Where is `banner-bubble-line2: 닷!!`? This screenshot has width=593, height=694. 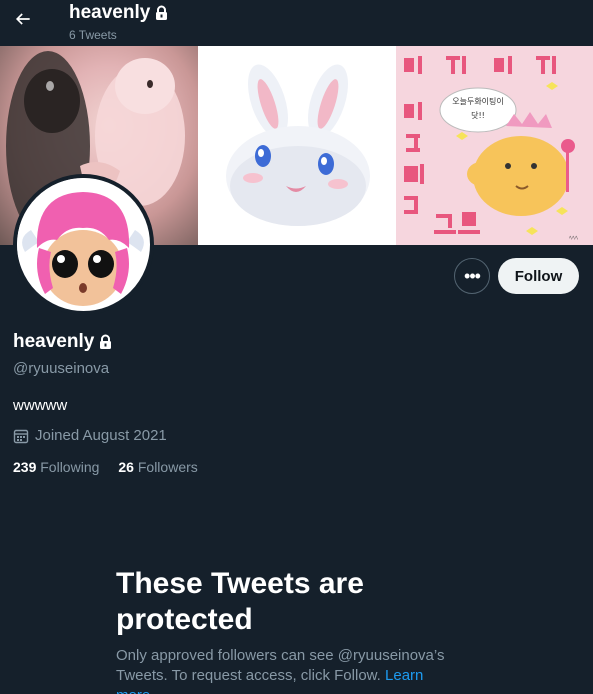 banner-bubble-line2: 닷!! is located at coordinates (478, 115).